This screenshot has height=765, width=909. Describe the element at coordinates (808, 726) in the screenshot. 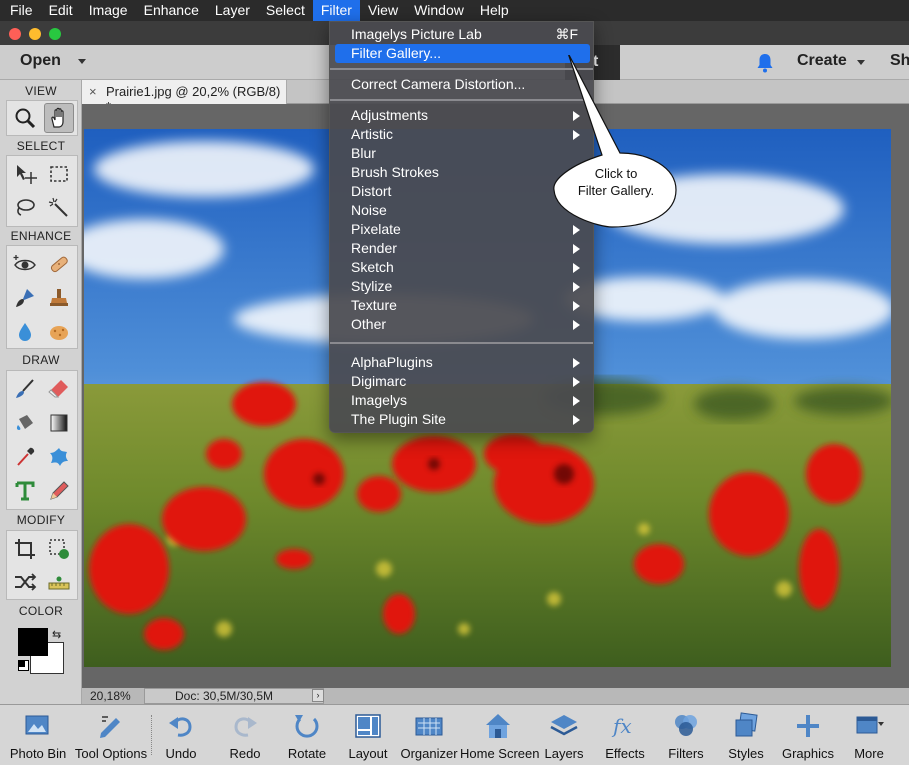

I see `graphics-icon` at that location.